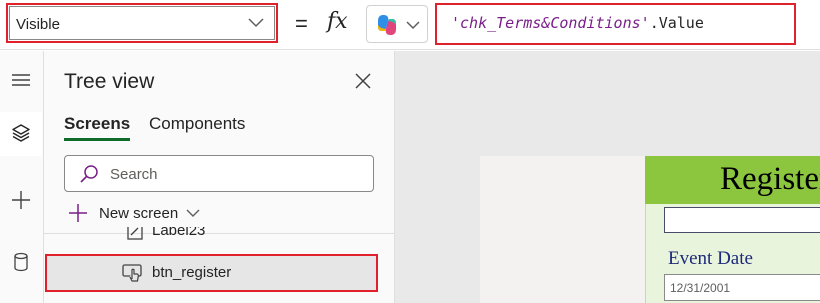 The height and width of the screenshot is (303, 820). Describe the element at coordinates (387, 25) in the screenshot. I see `copilot-icon` at that location.